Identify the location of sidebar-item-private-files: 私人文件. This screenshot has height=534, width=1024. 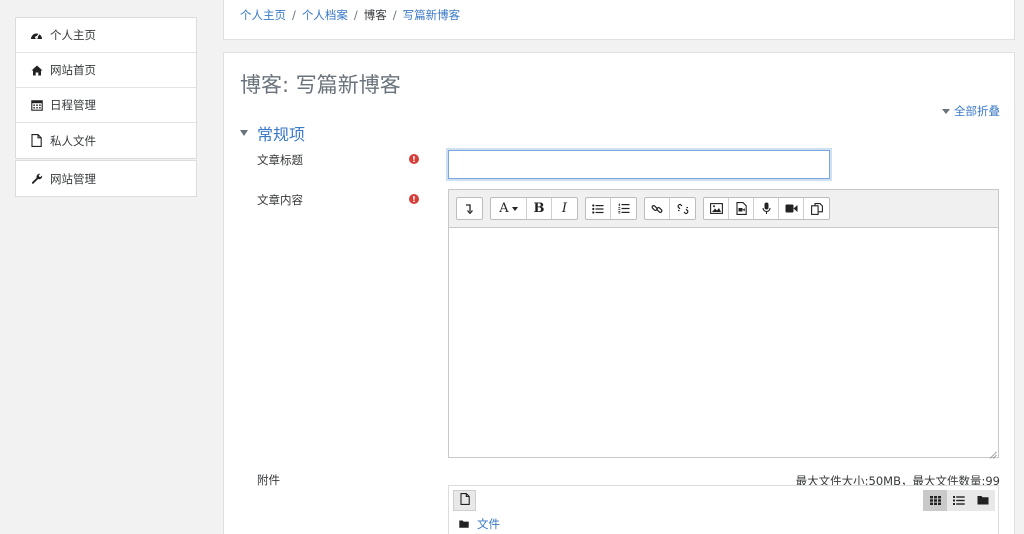
(106, 140).